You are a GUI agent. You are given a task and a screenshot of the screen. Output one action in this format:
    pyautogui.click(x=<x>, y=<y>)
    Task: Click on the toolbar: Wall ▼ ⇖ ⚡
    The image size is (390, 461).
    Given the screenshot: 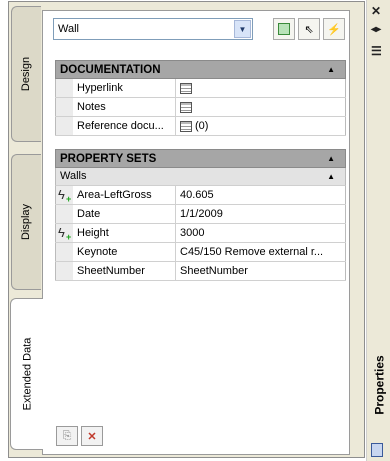 What is the action you would take?
    pyautogui.click(x=197, y=30)
    